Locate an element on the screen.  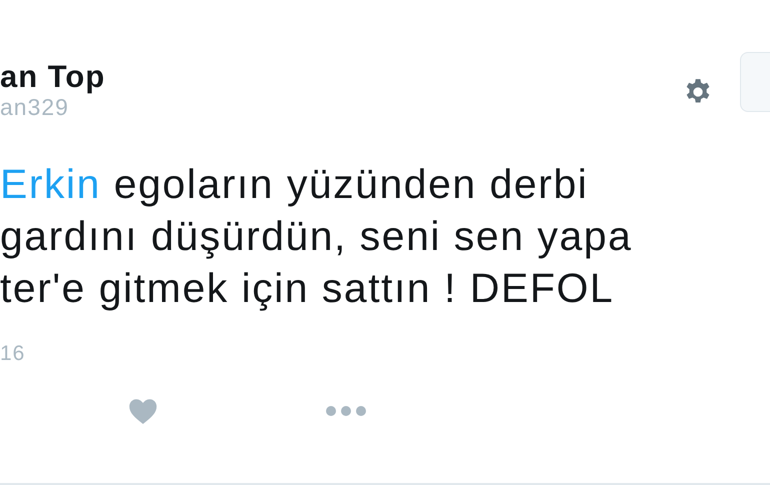
more-icon is located at coordinates (346, 411).